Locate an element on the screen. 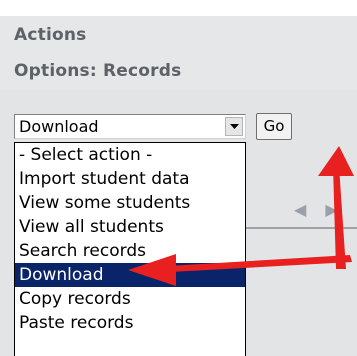 The height and width of the screenshot is (356, 357). red-arrow-left-icon is located at coordinates (240, 270).